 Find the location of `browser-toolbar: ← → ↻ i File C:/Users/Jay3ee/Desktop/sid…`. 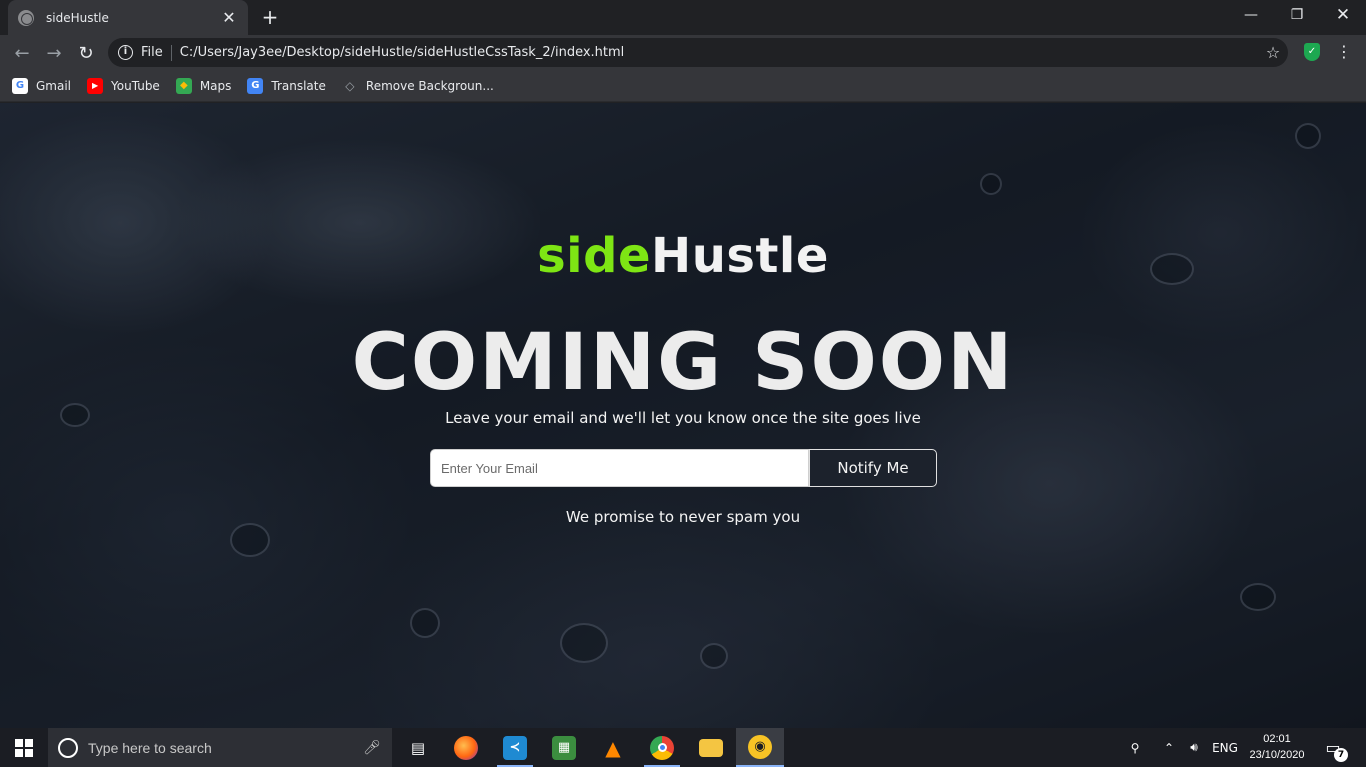

browser-toolbar: ← → ↻ i File C:/Users/Jay3ee/Desktop/sid… is located at coordinates (683, 52).